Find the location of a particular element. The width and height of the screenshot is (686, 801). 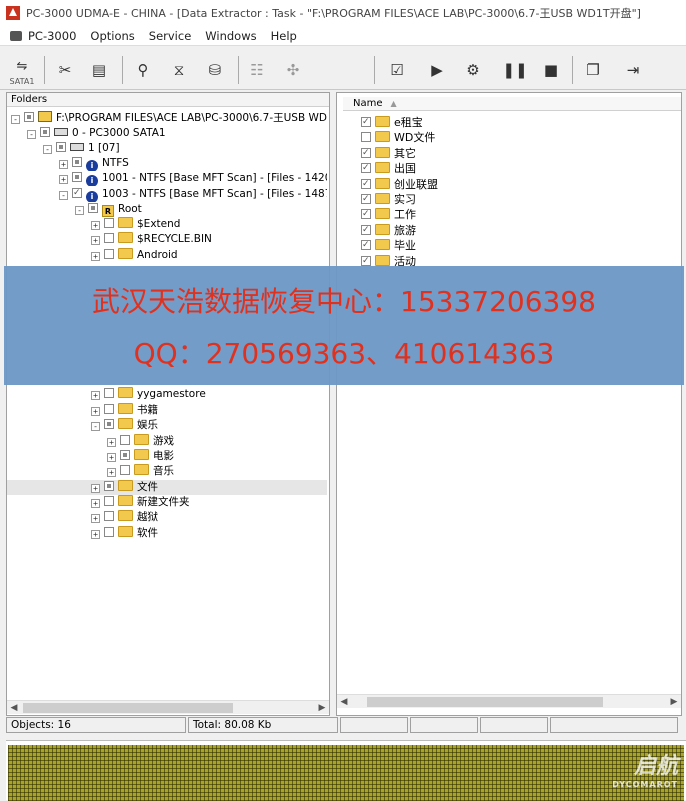

check-task-button: ☑ is located at coordinates (397, 70).